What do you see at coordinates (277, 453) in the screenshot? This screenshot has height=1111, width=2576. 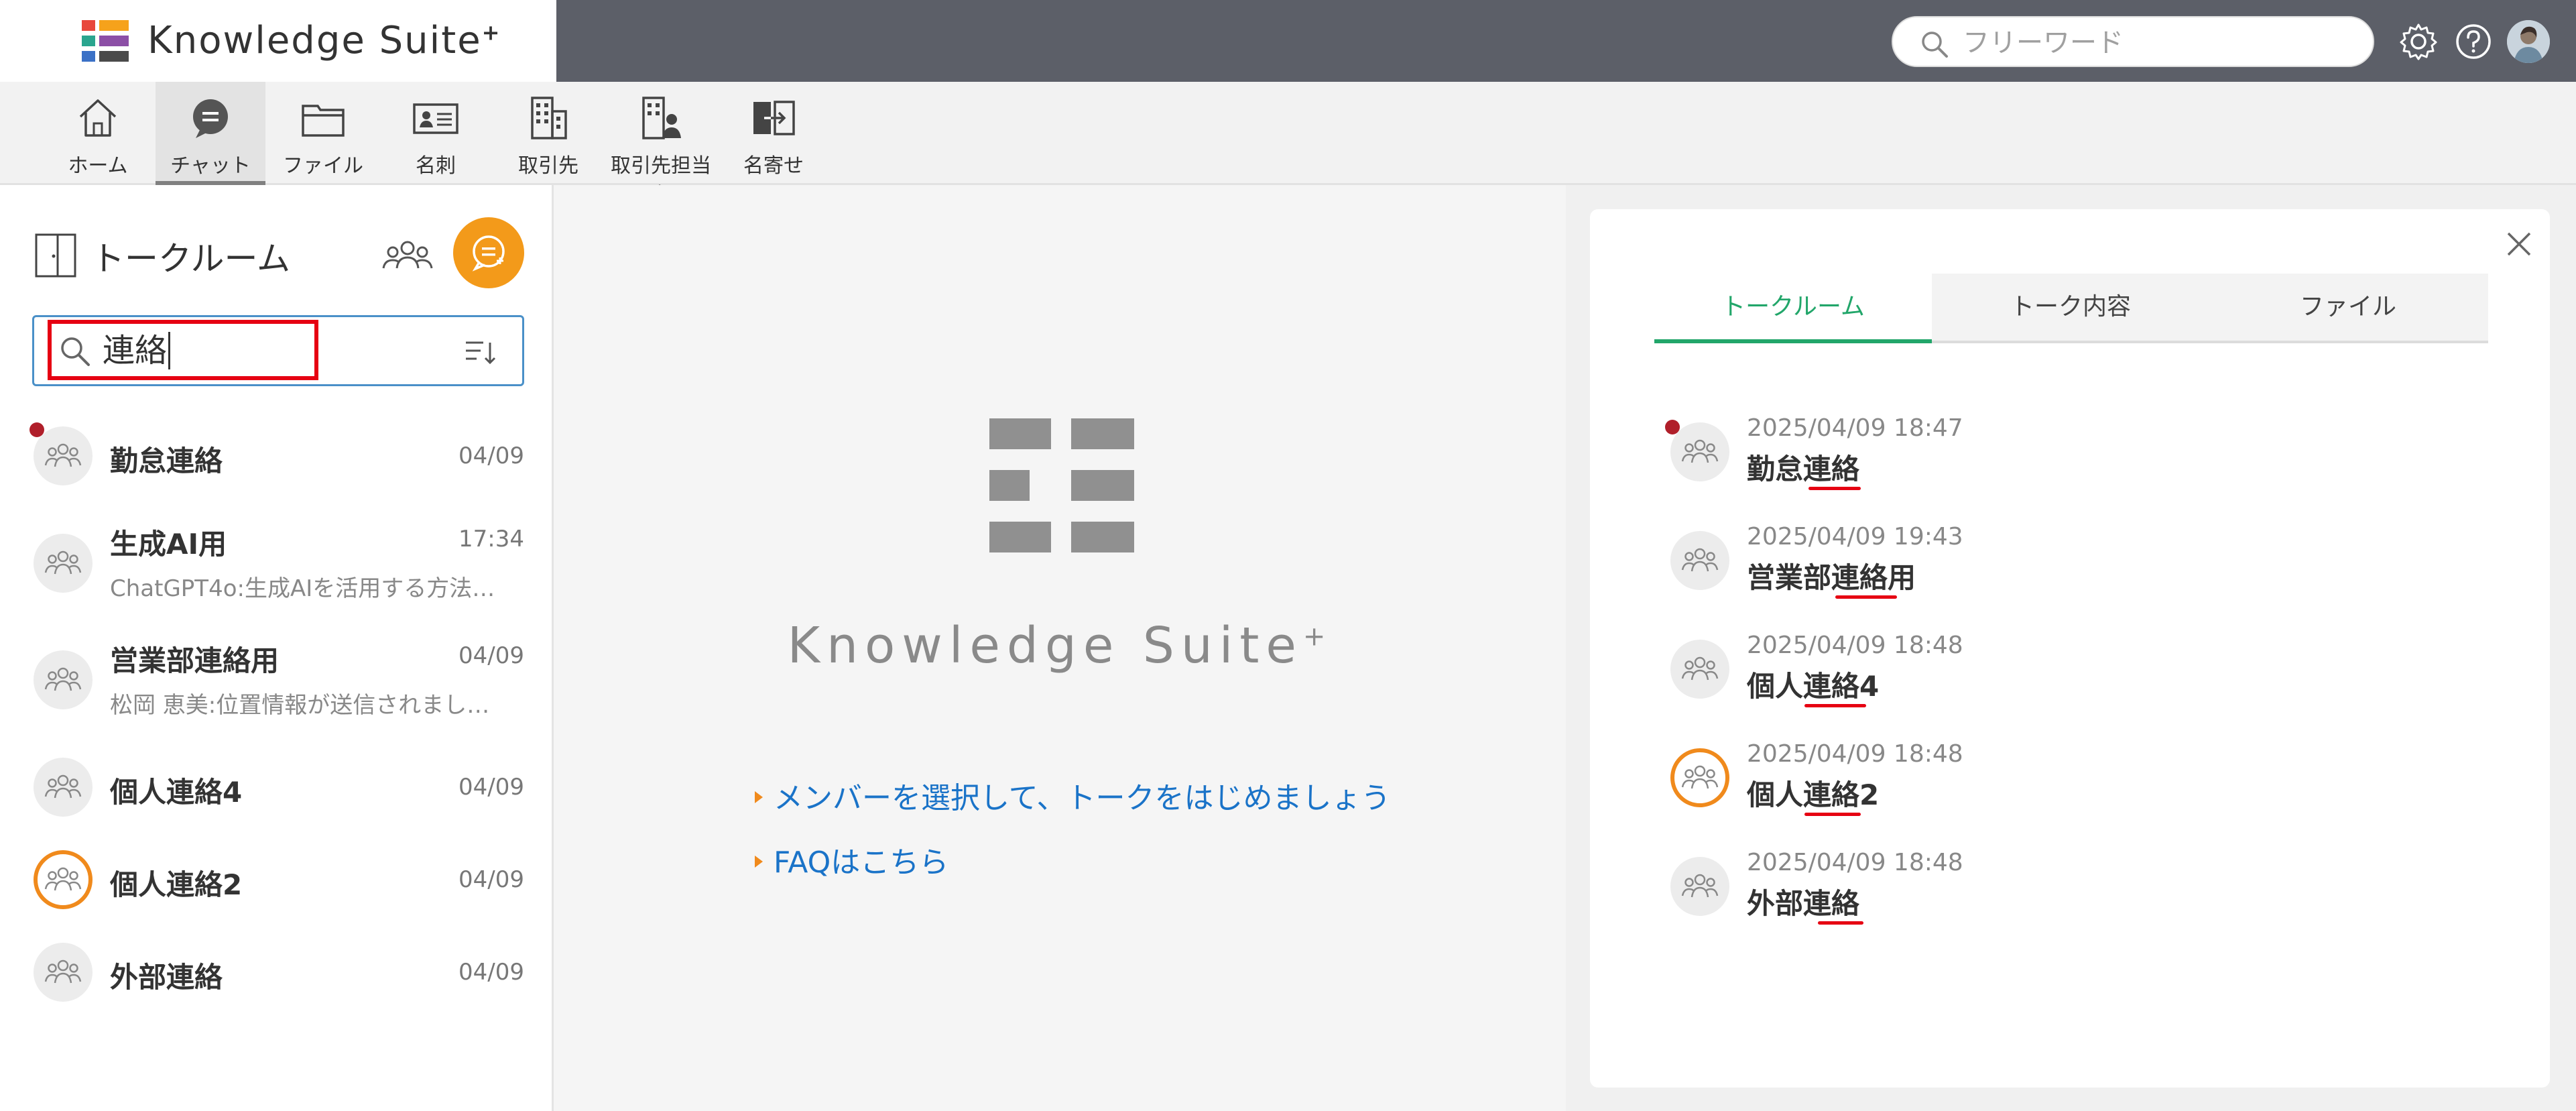 I see `room-list-item: 勤怠連絡 04/09` at bounding box center [277, 453].